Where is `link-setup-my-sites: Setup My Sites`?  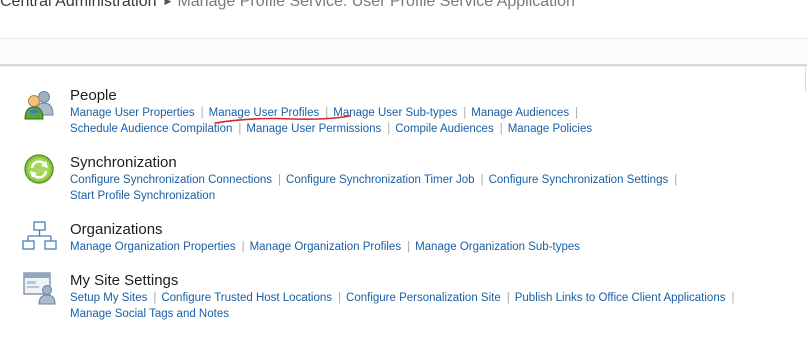 link-setup-my-sites: Setup My Sites is located at coordinates (108, 298).